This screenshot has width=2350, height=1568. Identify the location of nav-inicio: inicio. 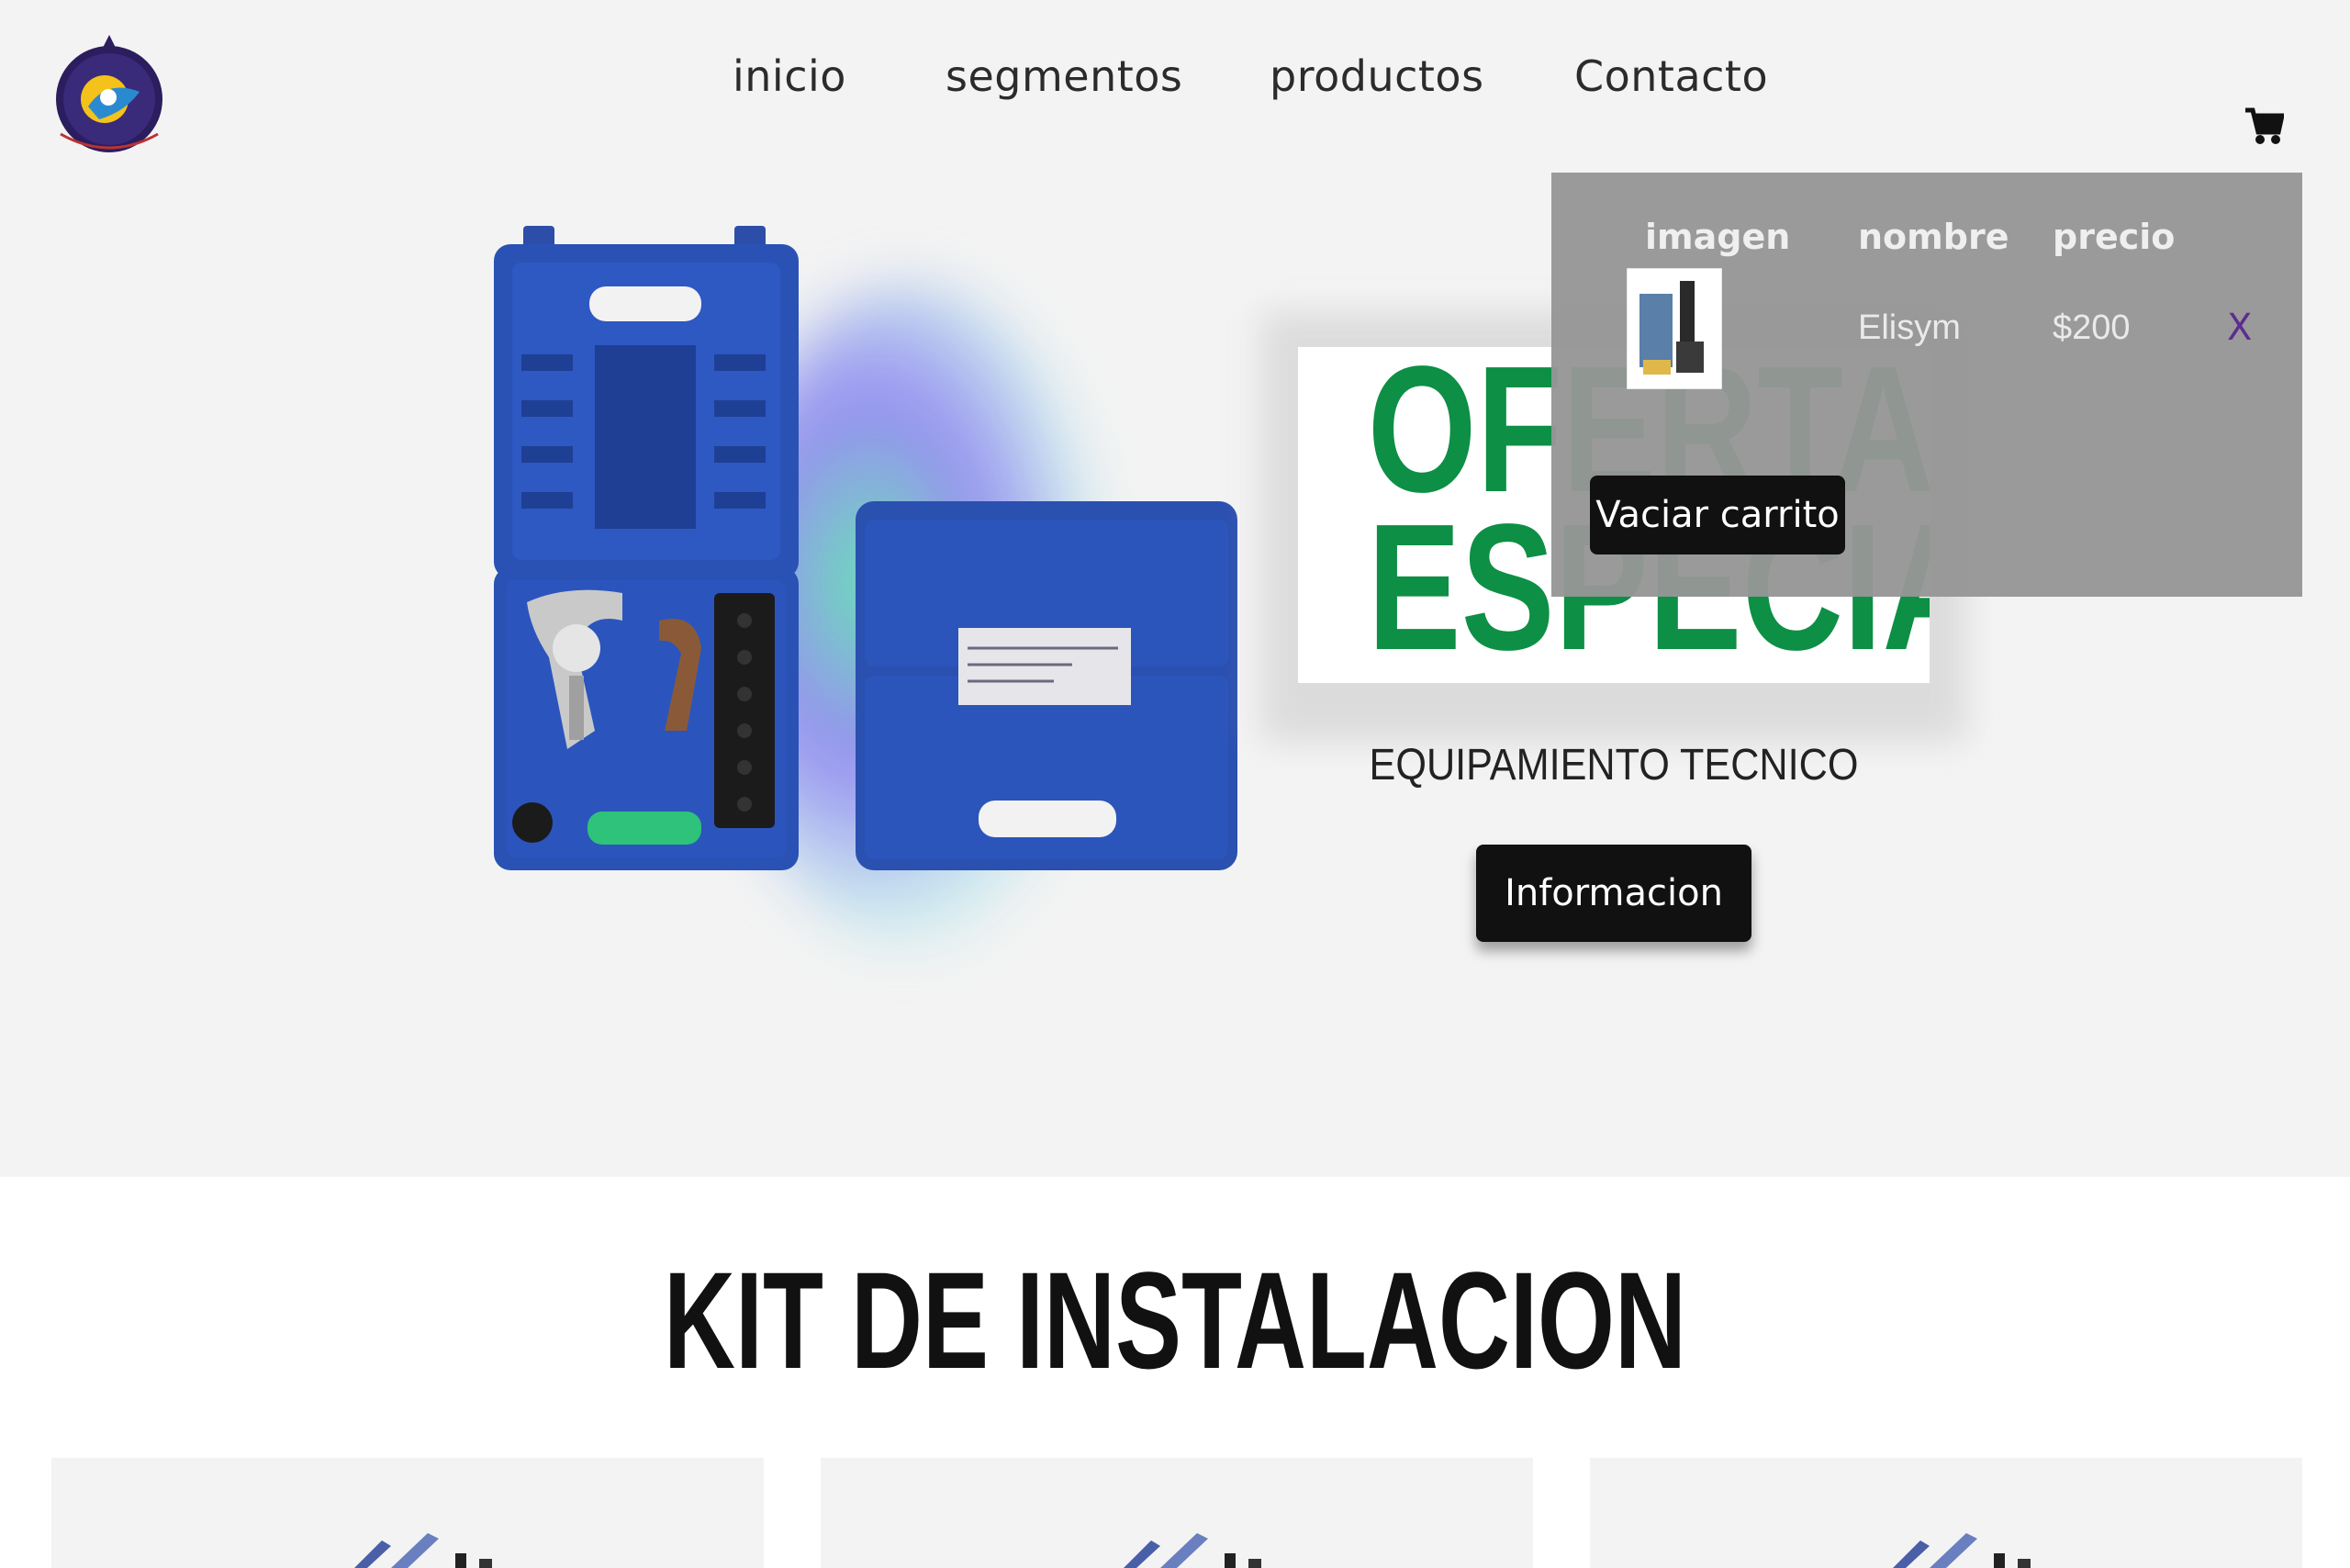
(789, 76).